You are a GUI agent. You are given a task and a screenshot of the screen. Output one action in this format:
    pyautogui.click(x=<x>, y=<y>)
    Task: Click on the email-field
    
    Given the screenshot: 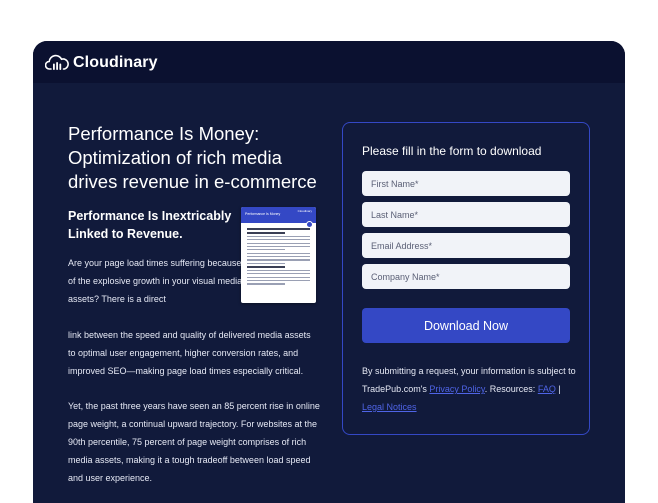 What is the action you would take?
    pyautogui.click(x=466, y=245)
    